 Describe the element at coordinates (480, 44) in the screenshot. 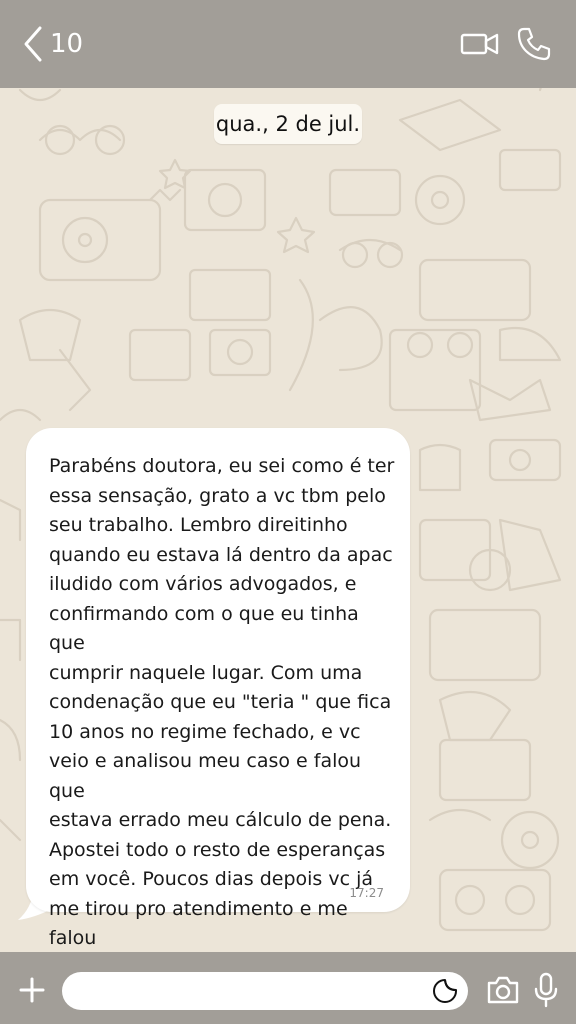

I see `video-call-icon` at that location.